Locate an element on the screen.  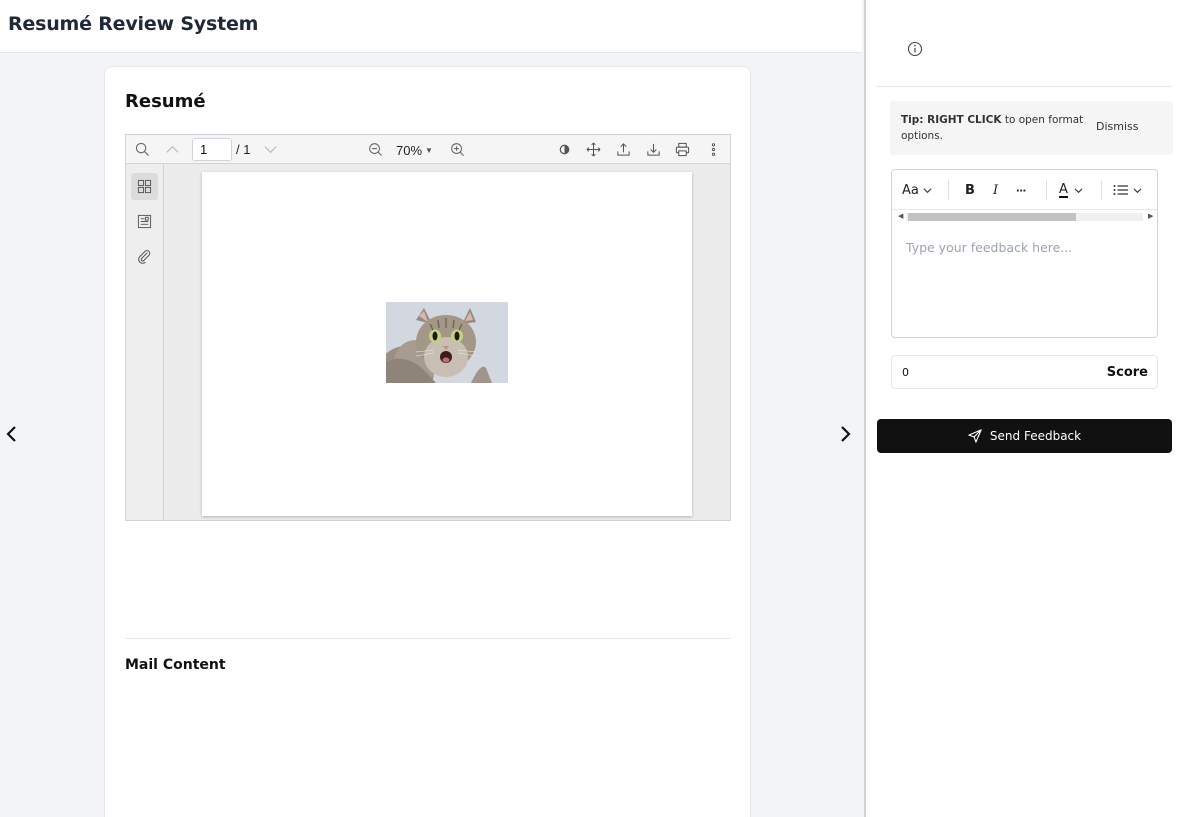
annotate-icon is located at coordinates (564, 149).